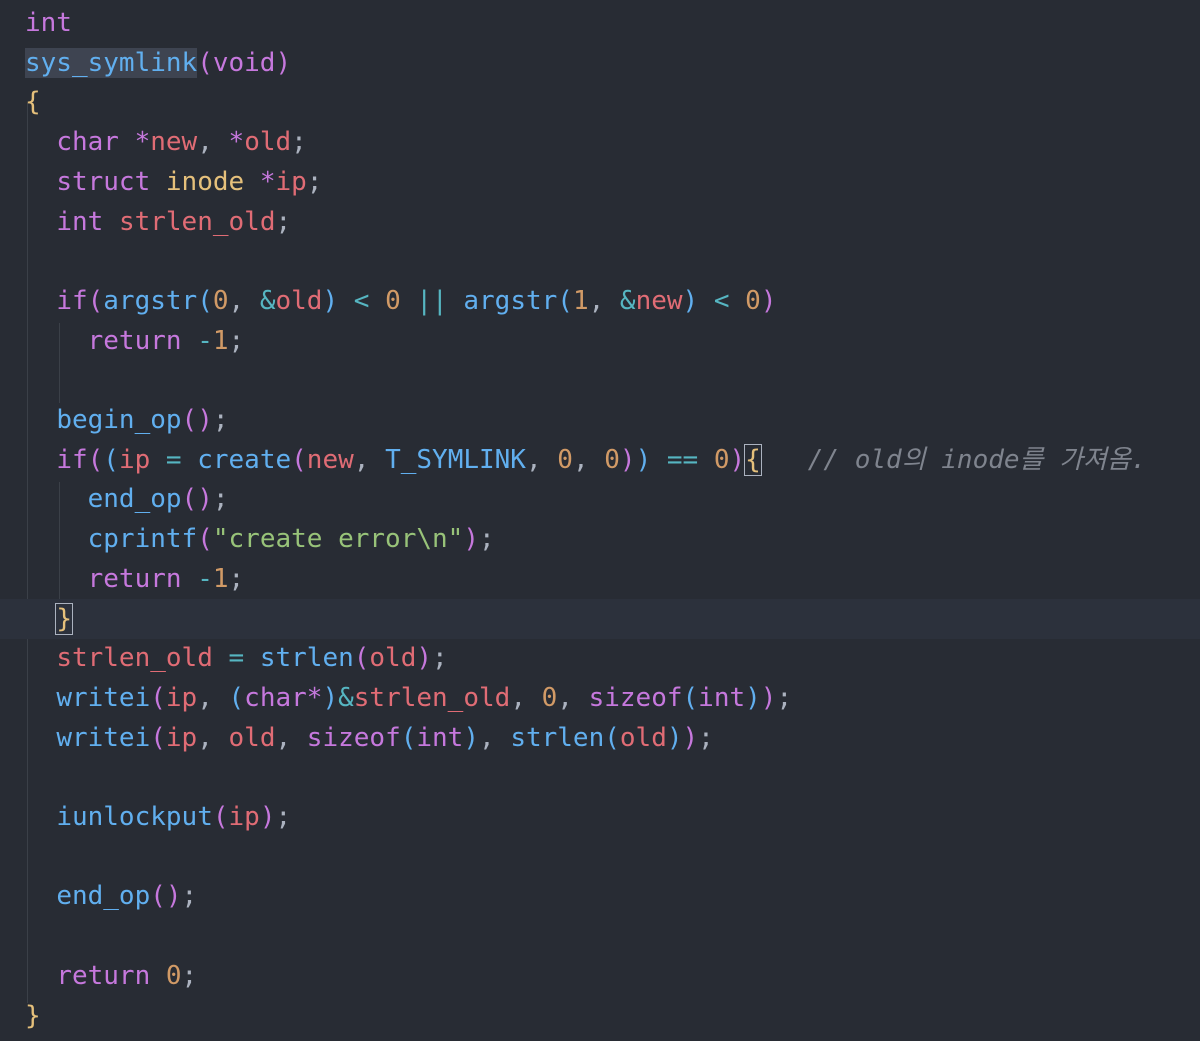 The width and height of the screenshot is (1200, 1041). What do you see at coordinates (600, 182) in the screenshot?
I see `code-line: struct inode *ip;` at bounding box center [600, 182].